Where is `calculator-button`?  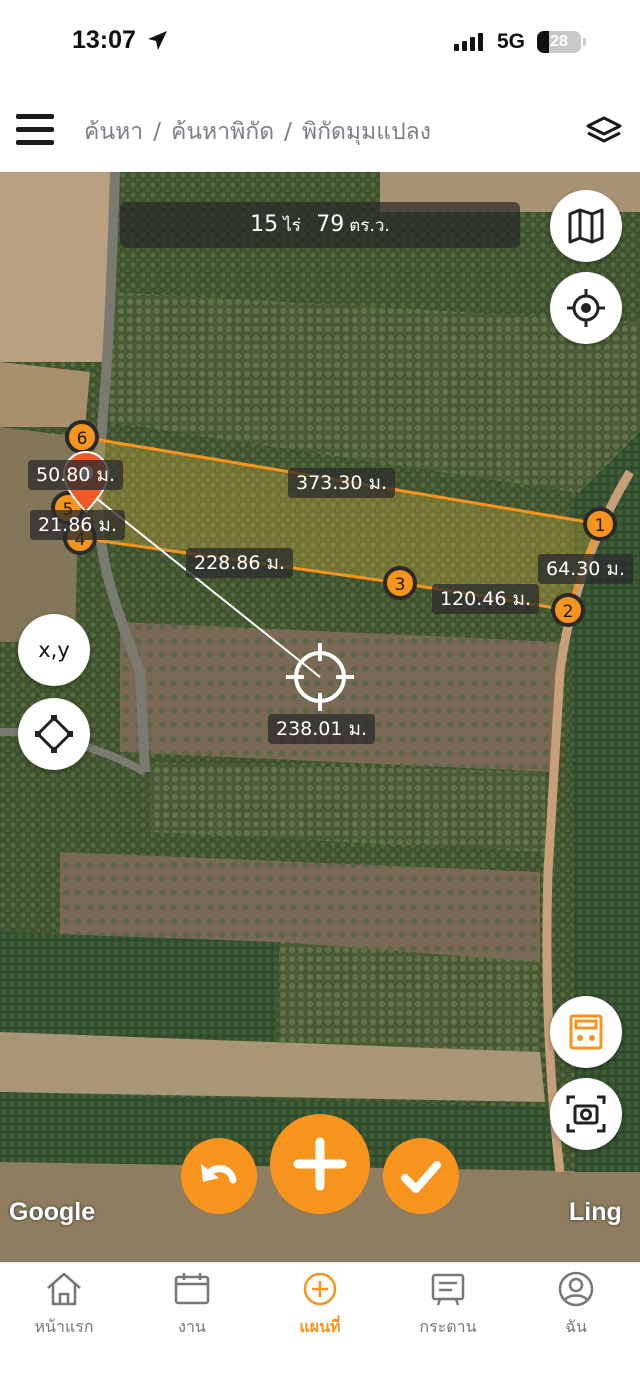
calculator-button is located at coordinates (586, 1032).